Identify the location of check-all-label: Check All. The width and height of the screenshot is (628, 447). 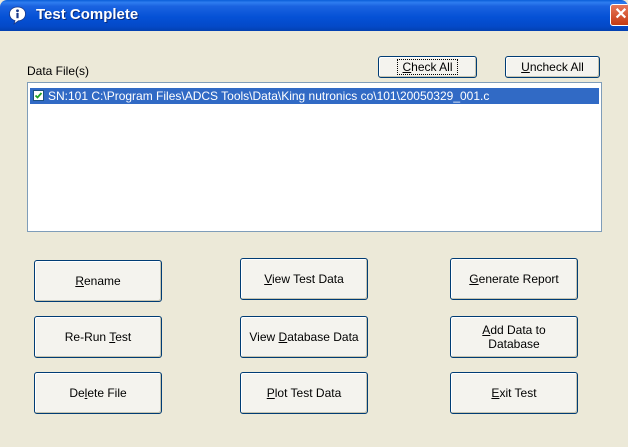
(427, 67).